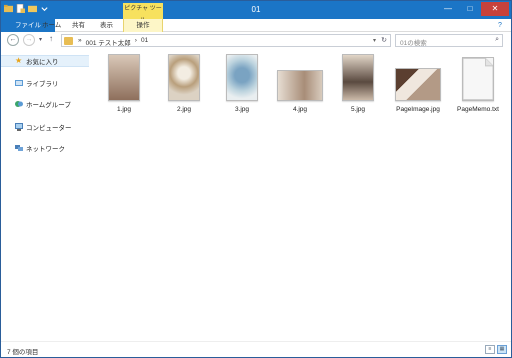  What do you see at coordinates (42, 62) in the screenshot?
I see `sidebar-item-label: お気に入り` at bounding box center [42, 62].